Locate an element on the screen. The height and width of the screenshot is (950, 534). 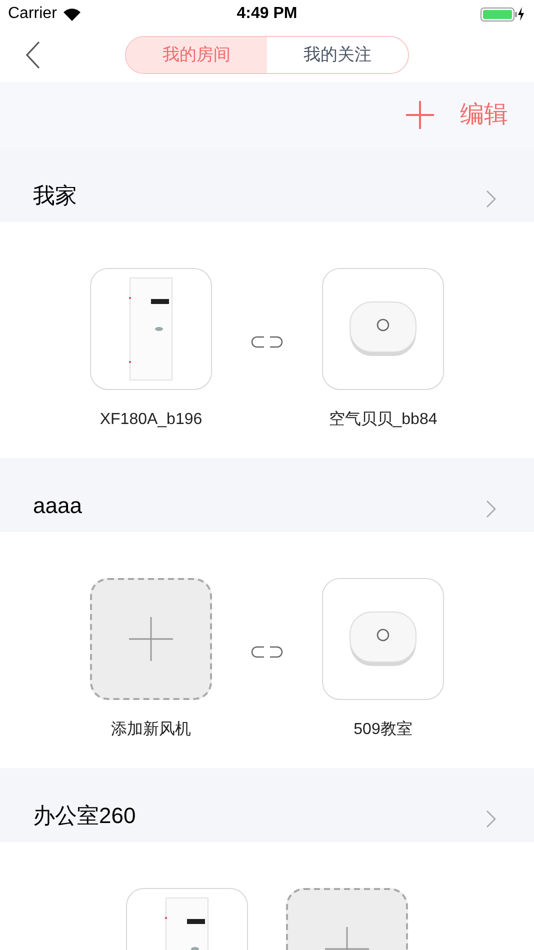
wifi-icon is located at coordinates (71, 14).